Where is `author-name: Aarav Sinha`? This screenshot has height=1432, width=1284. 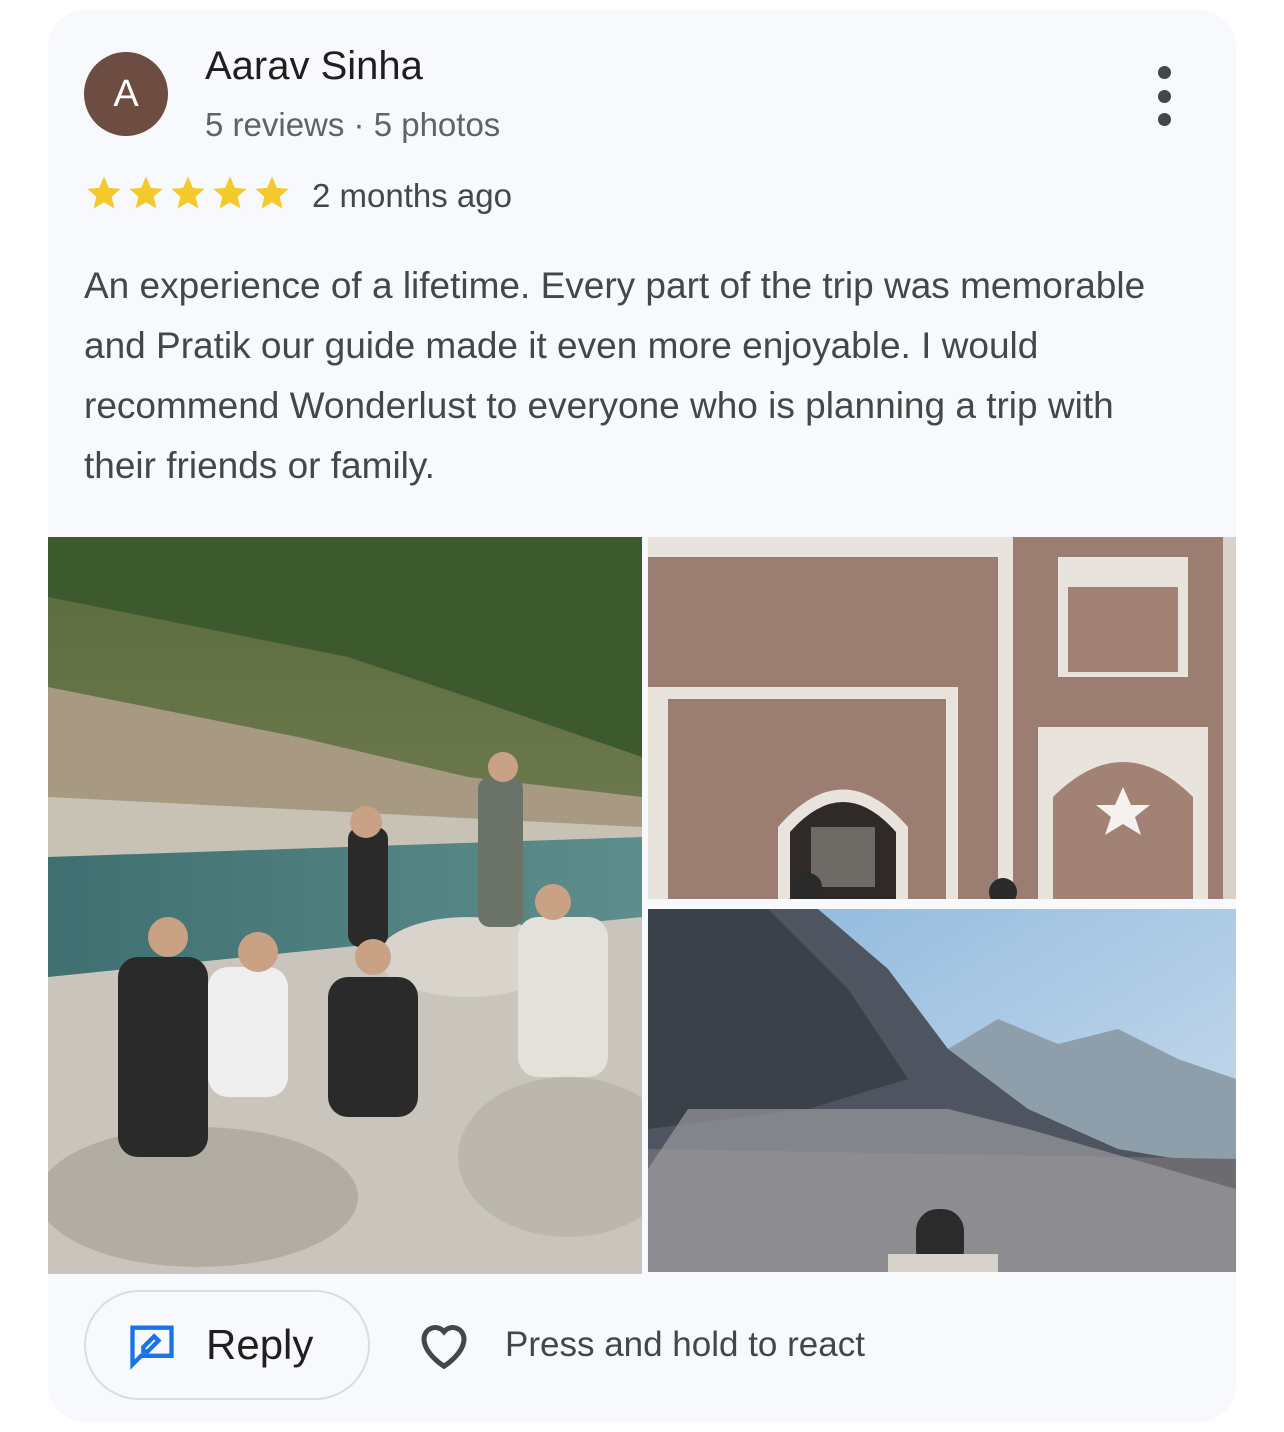
author-name: Aarav Sinha is located at coordinates (314, 66).